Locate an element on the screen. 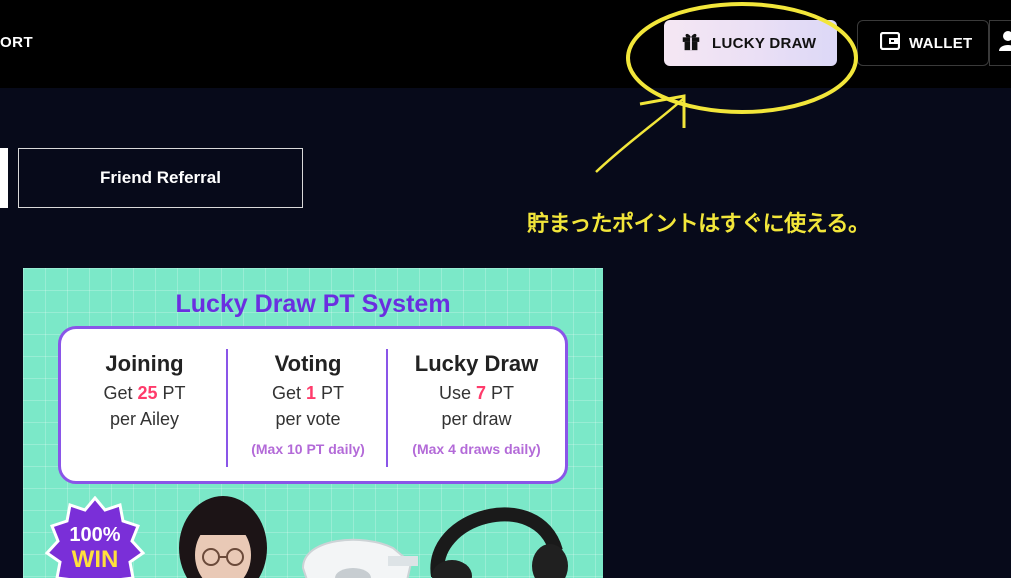 The image size is (1011, 578). column-line2: per draw is located at coordinates (476, 419).